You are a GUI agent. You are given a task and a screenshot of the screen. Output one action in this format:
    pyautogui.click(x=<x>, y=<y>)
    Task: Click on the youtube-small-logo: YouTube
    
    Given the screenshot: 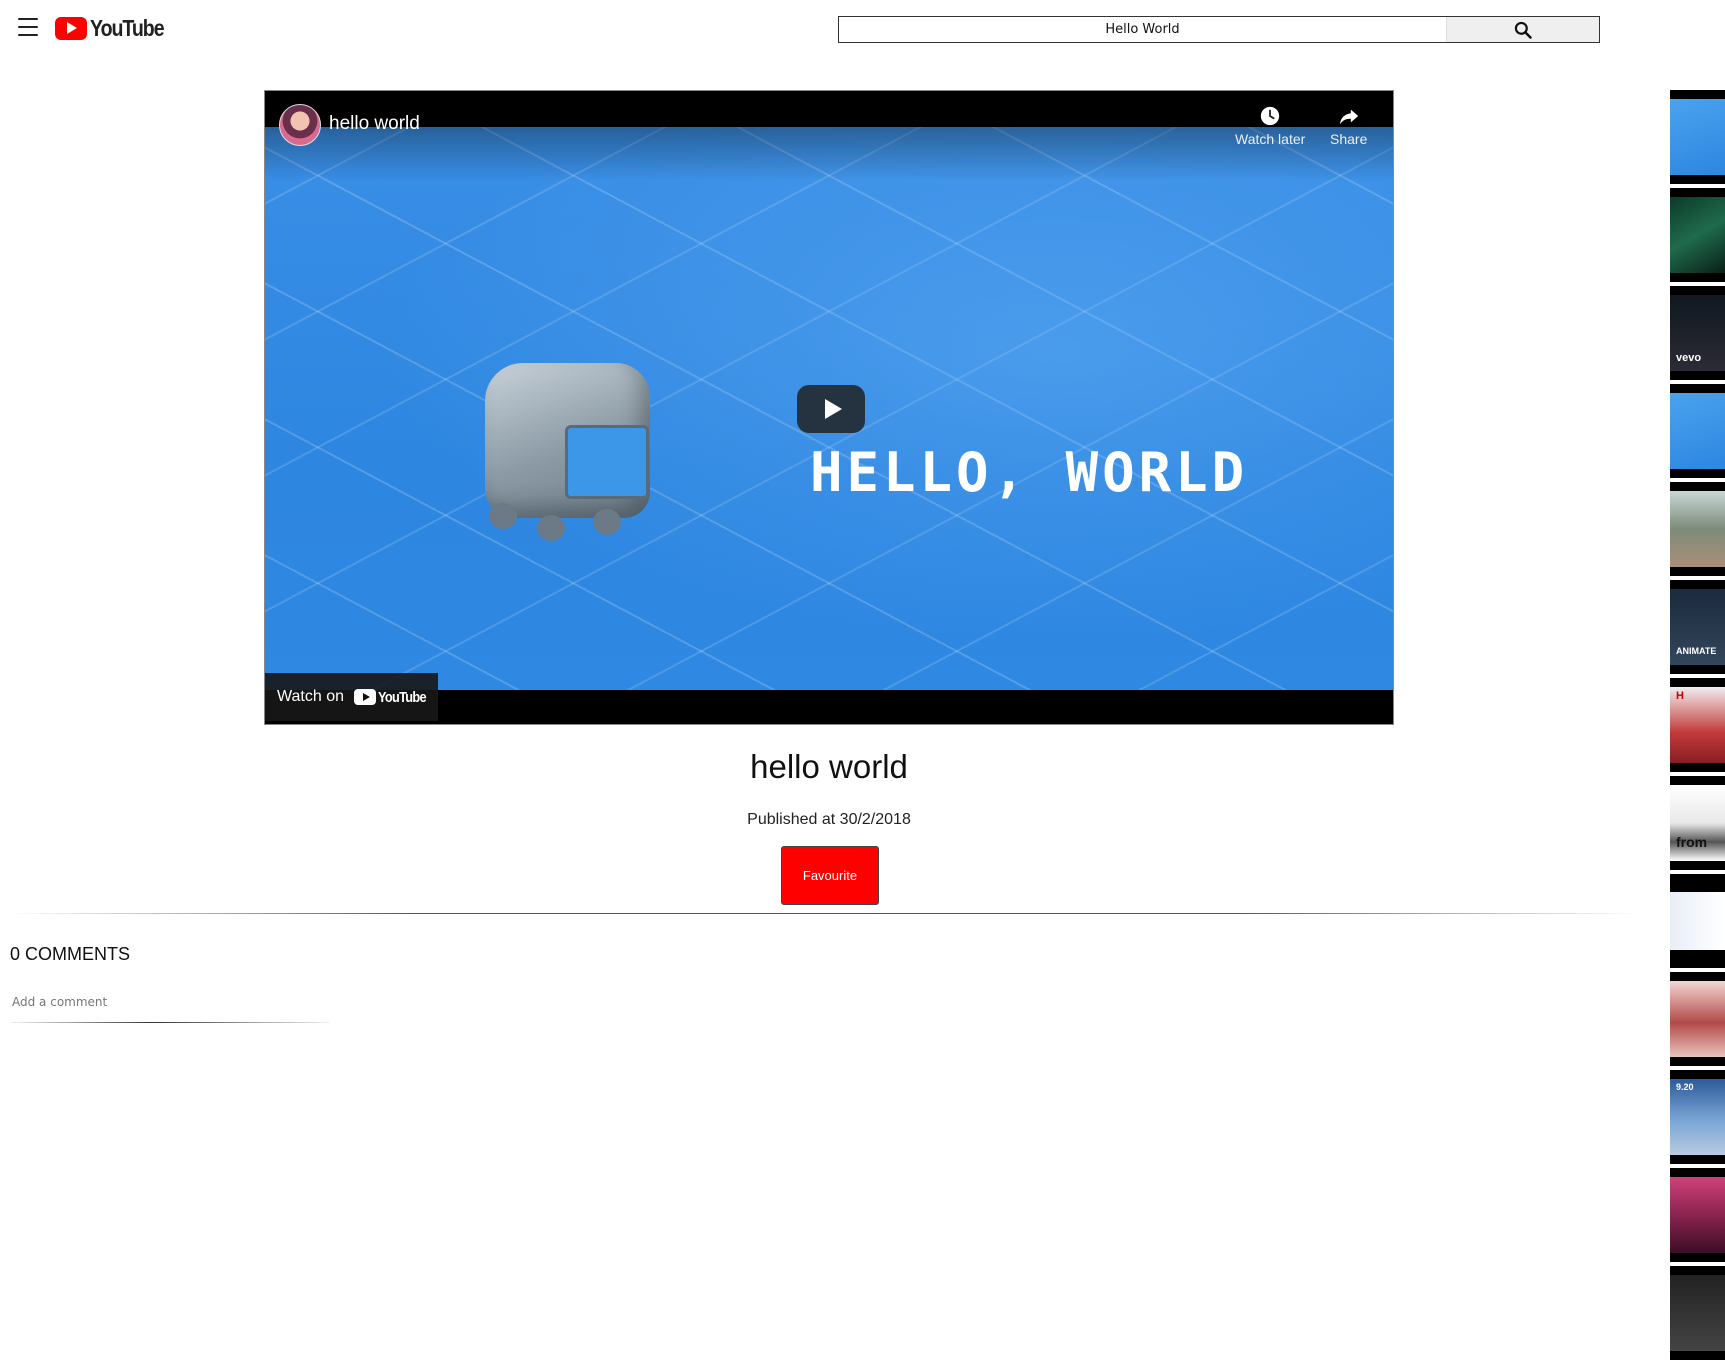 What is the action you would take?
    pyautogui.click(x=394, y=697)
    